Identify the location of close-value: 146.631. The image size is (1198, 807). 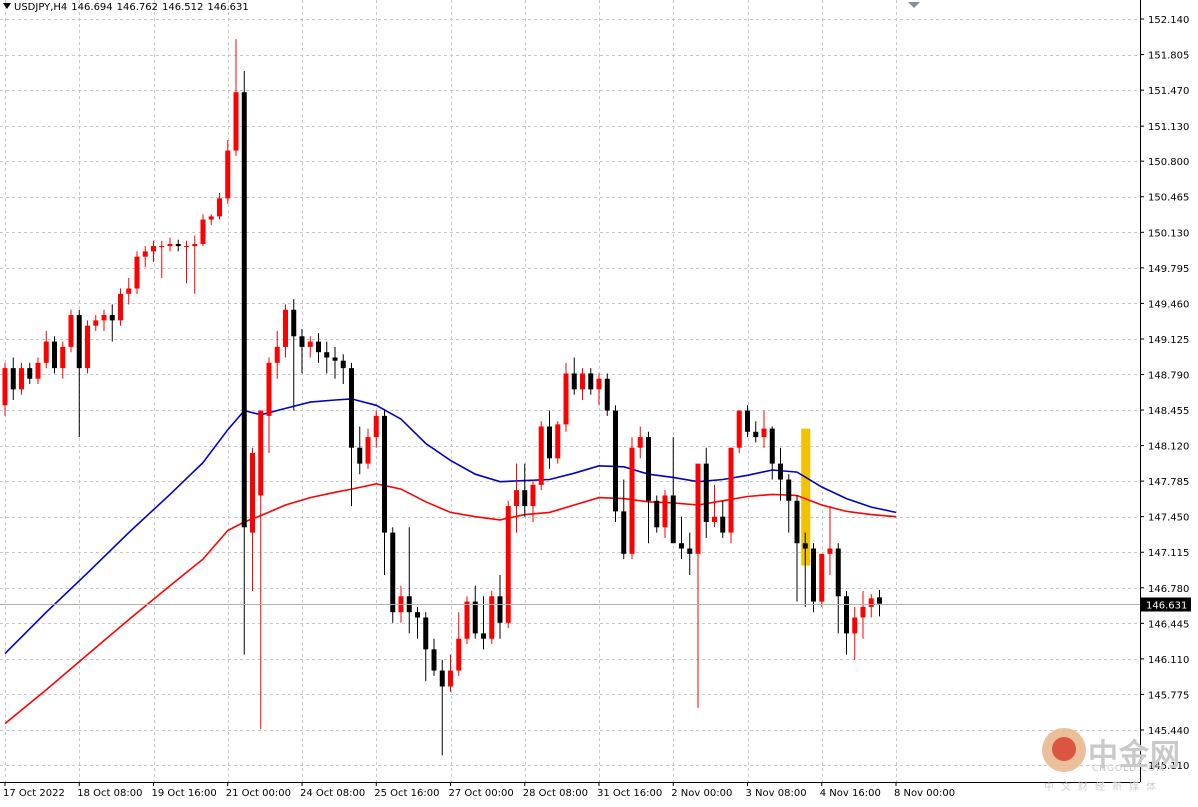
(228, 7).